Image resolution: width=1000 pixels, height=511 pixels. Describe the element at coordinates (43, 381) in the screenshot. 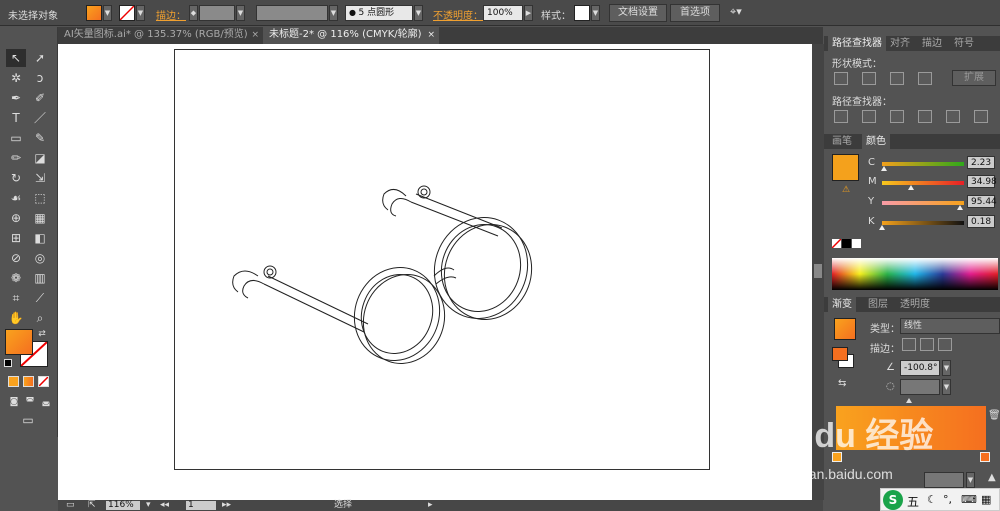

I see `none-mode-icon` at that location.